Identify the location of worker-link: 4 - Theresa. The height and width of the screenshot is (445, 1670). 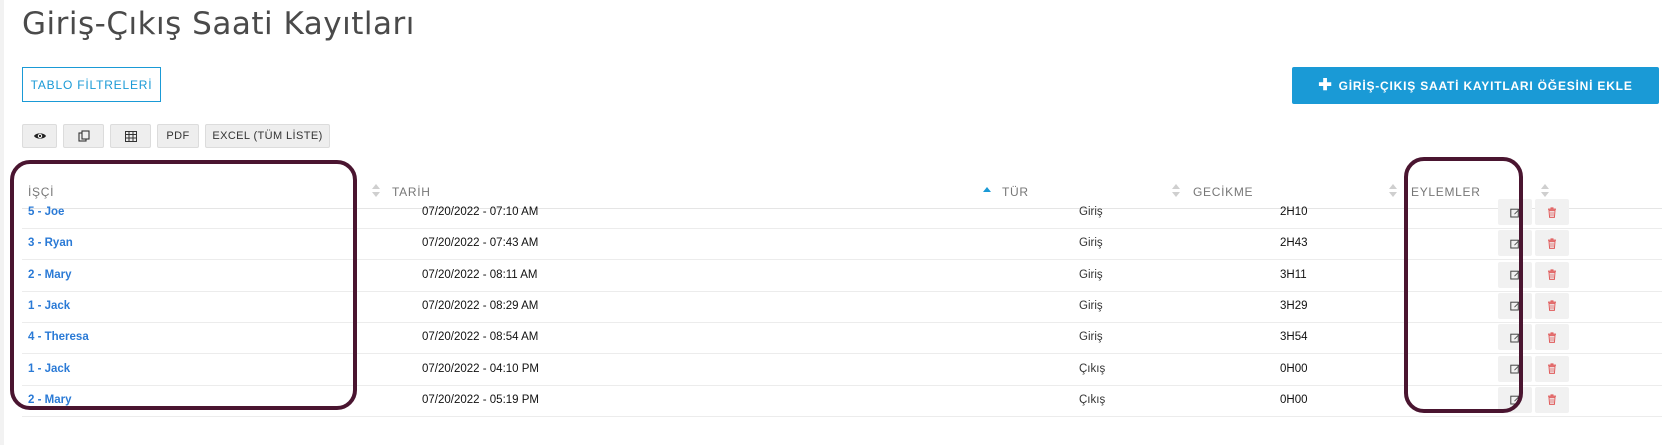
(58, 337).